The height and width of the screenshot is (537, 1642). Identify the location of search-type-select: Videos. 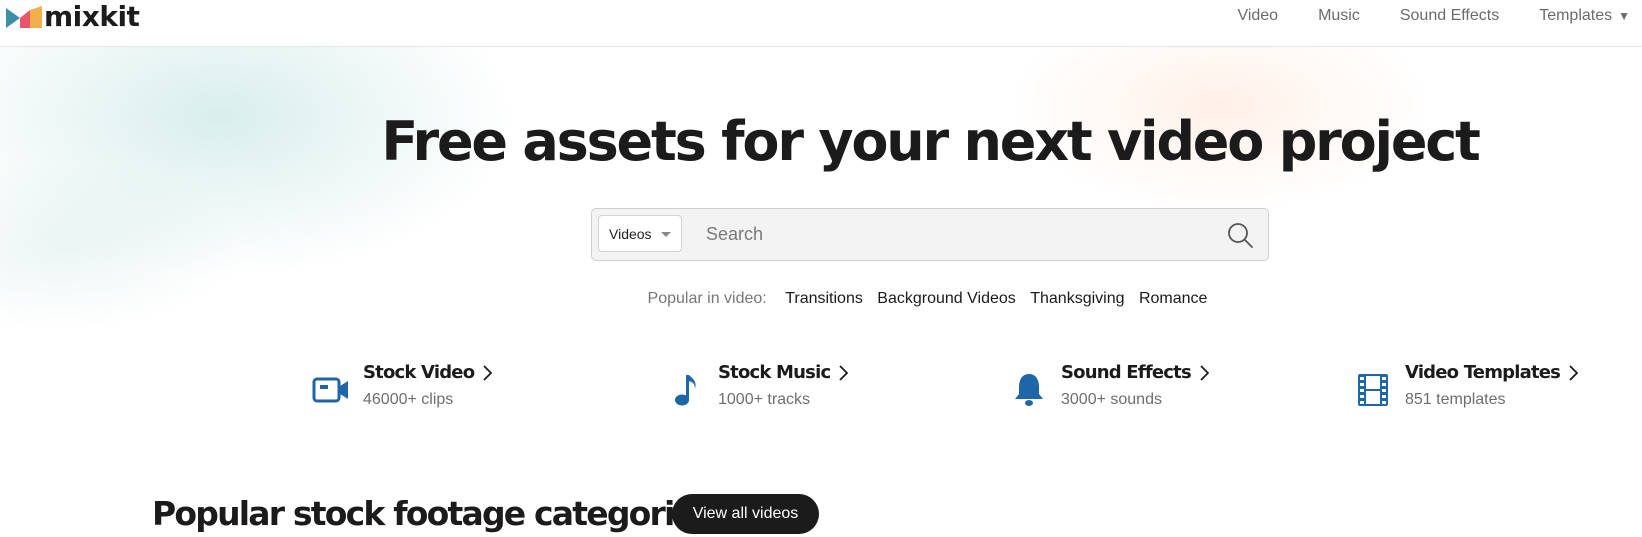
(640, 233).